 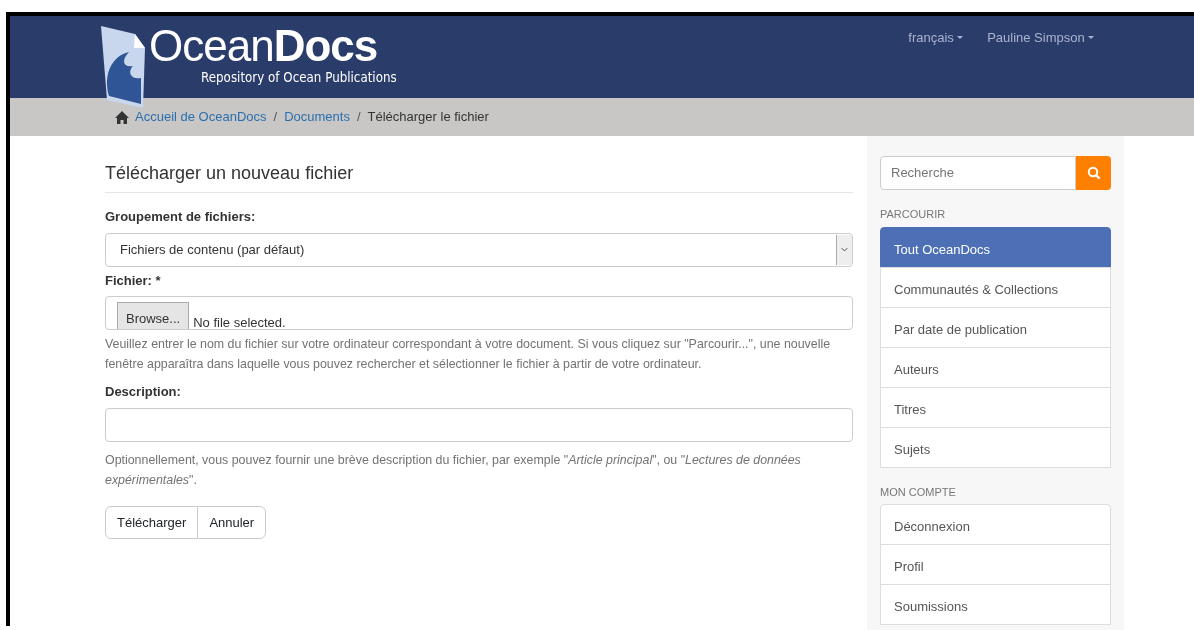 What do you see at coordinates (995, 247) in the screenshot?
I see `sidebar-item: Tout OceanDocs` at bounding box center [995, 247].